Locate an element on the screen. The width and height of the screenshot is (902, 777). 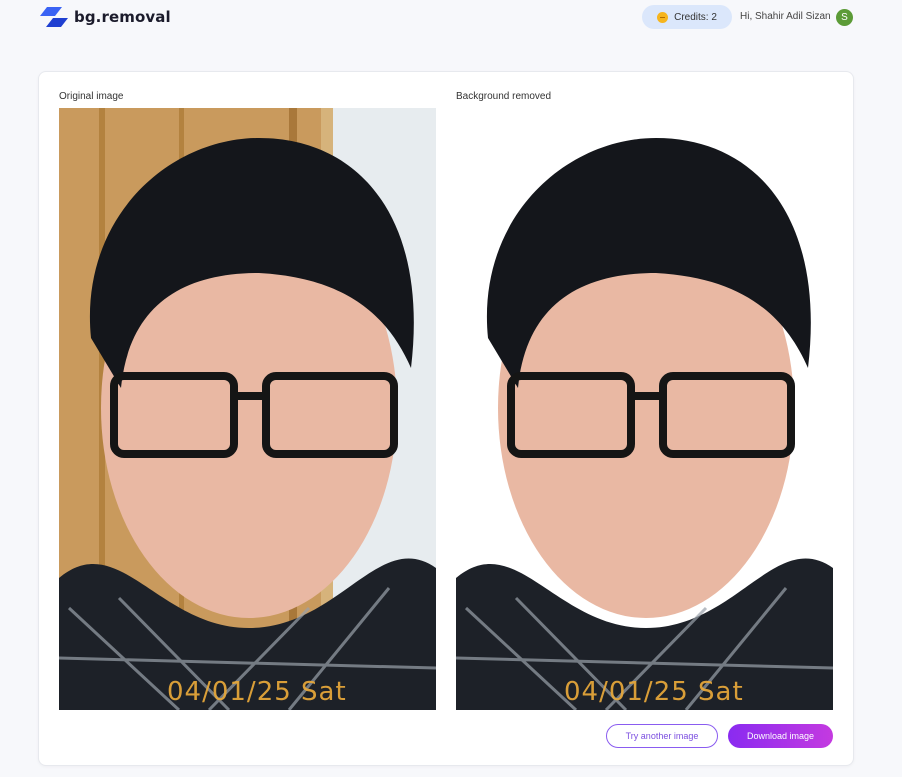
original-image-label: Original image is located at coordinates (91, 96).